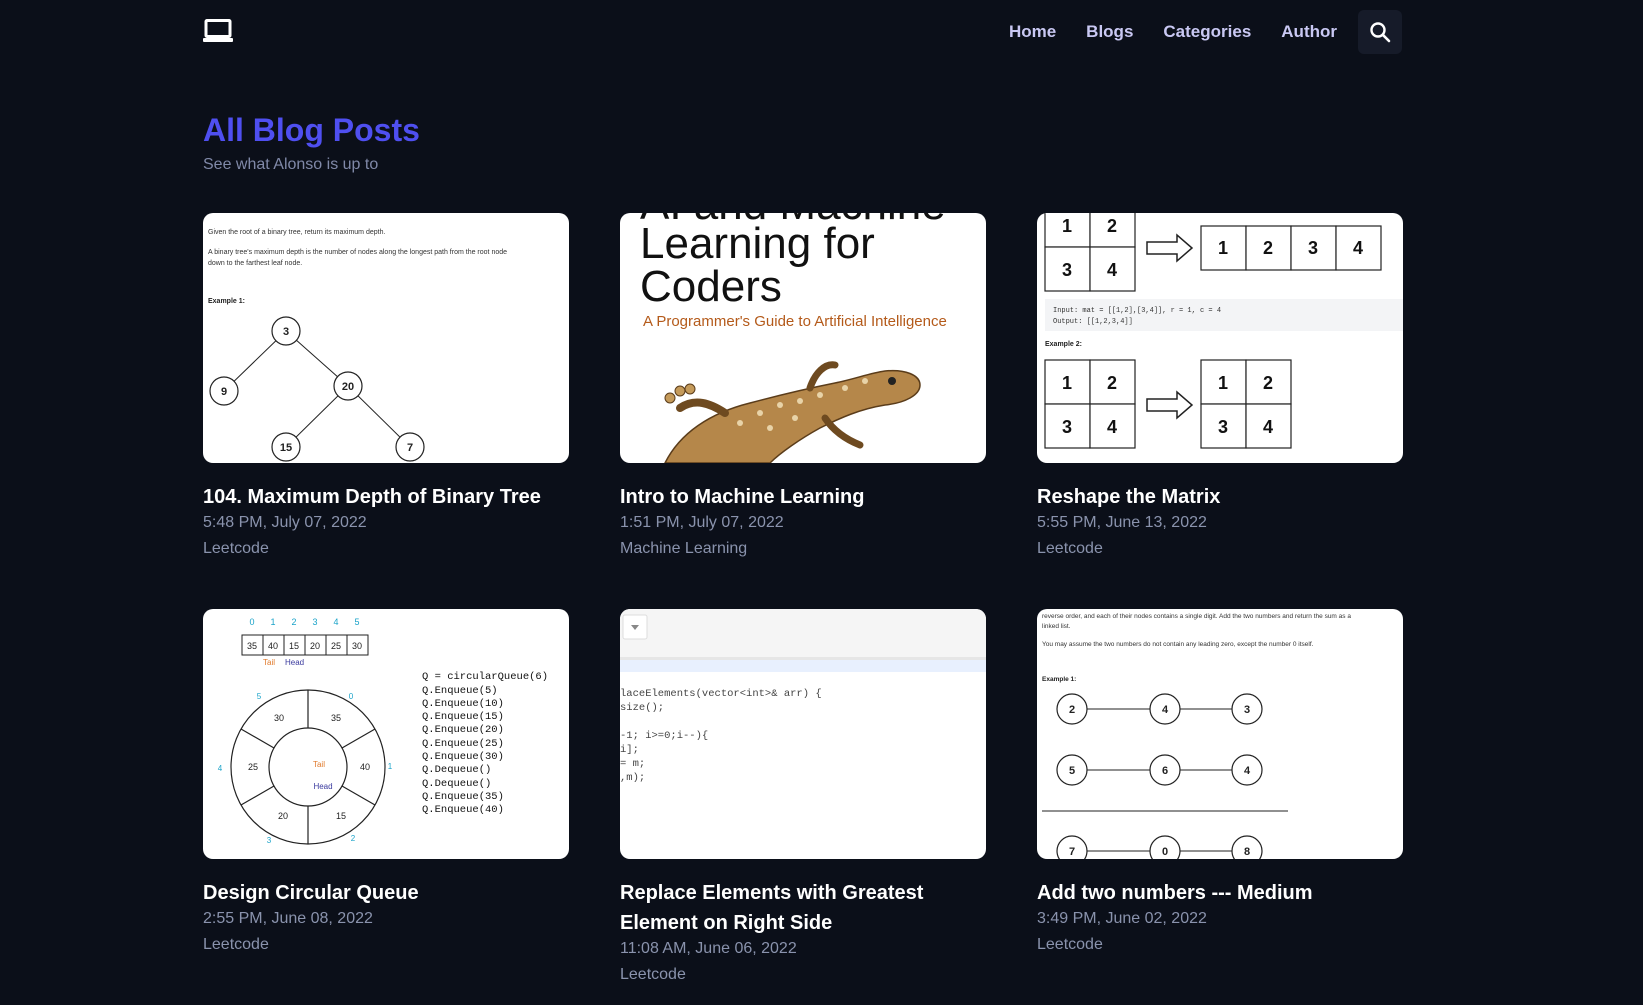 This screenshot has height=1005, width=1643. What do you see at coordinates (1122, 918) in the screenshot?
I see `post-date: 3:49 PM, June 02, 2022` at bounding box center [1122, 918].